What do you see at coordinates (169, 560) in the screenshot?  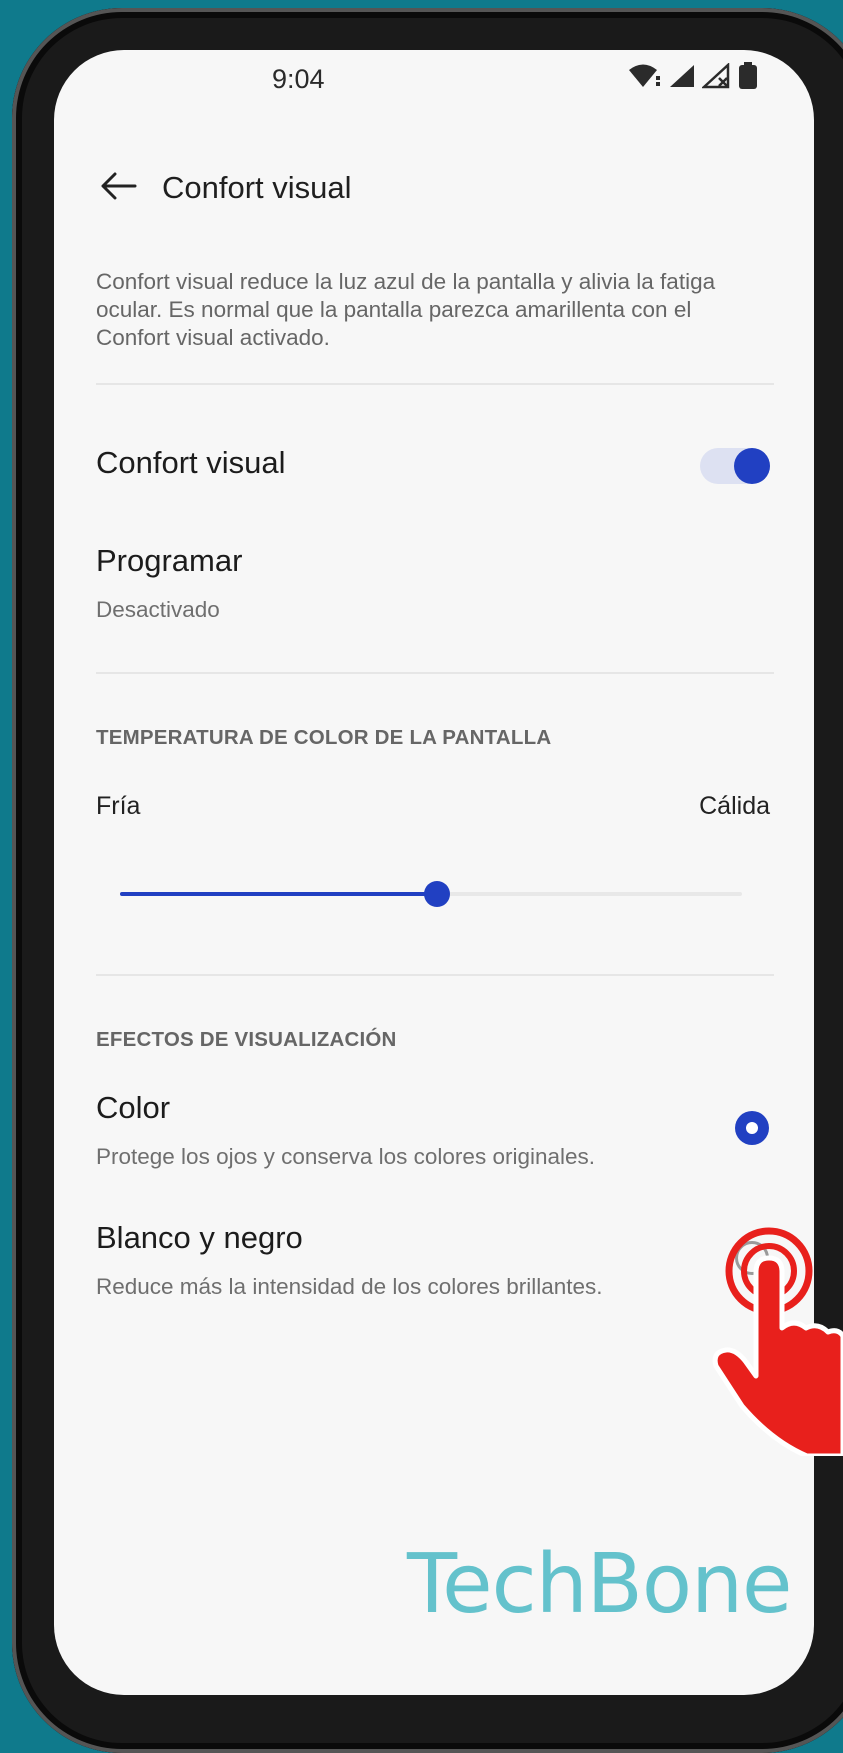 I see `programar-label: Programar` at bounding box center [169, 560].